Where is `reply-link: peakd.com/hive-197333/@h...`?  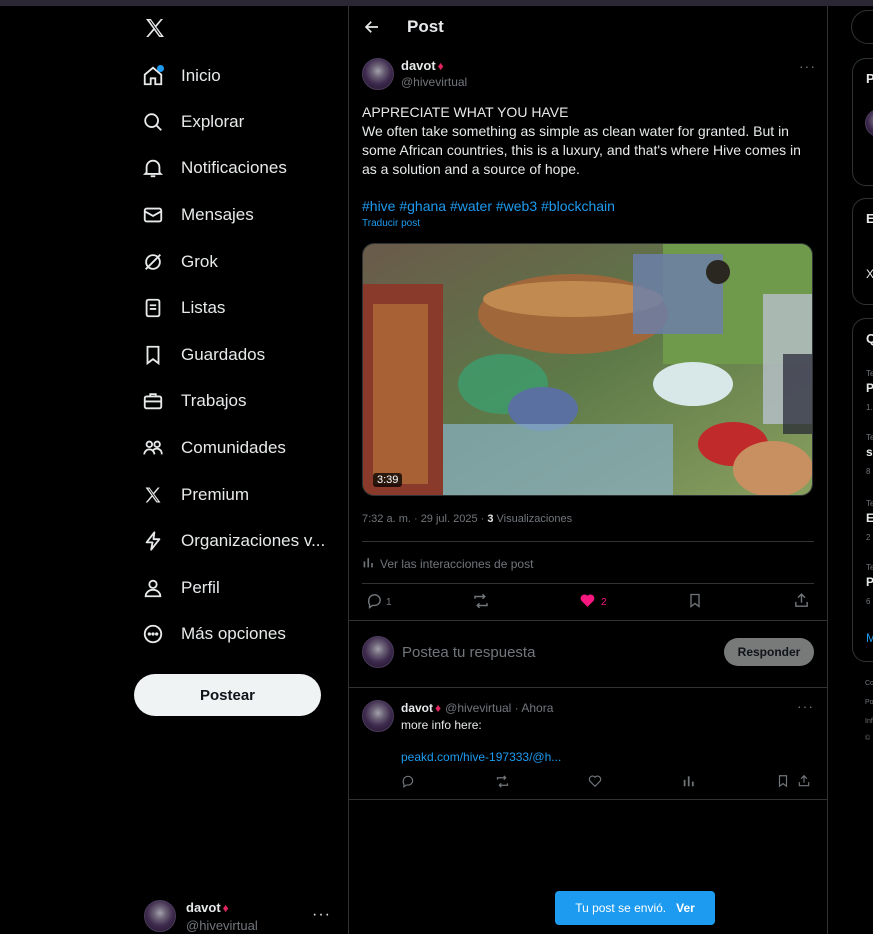
reply-link: peakd.com/hive-197333/@h... is located at coordinates (608, 757).